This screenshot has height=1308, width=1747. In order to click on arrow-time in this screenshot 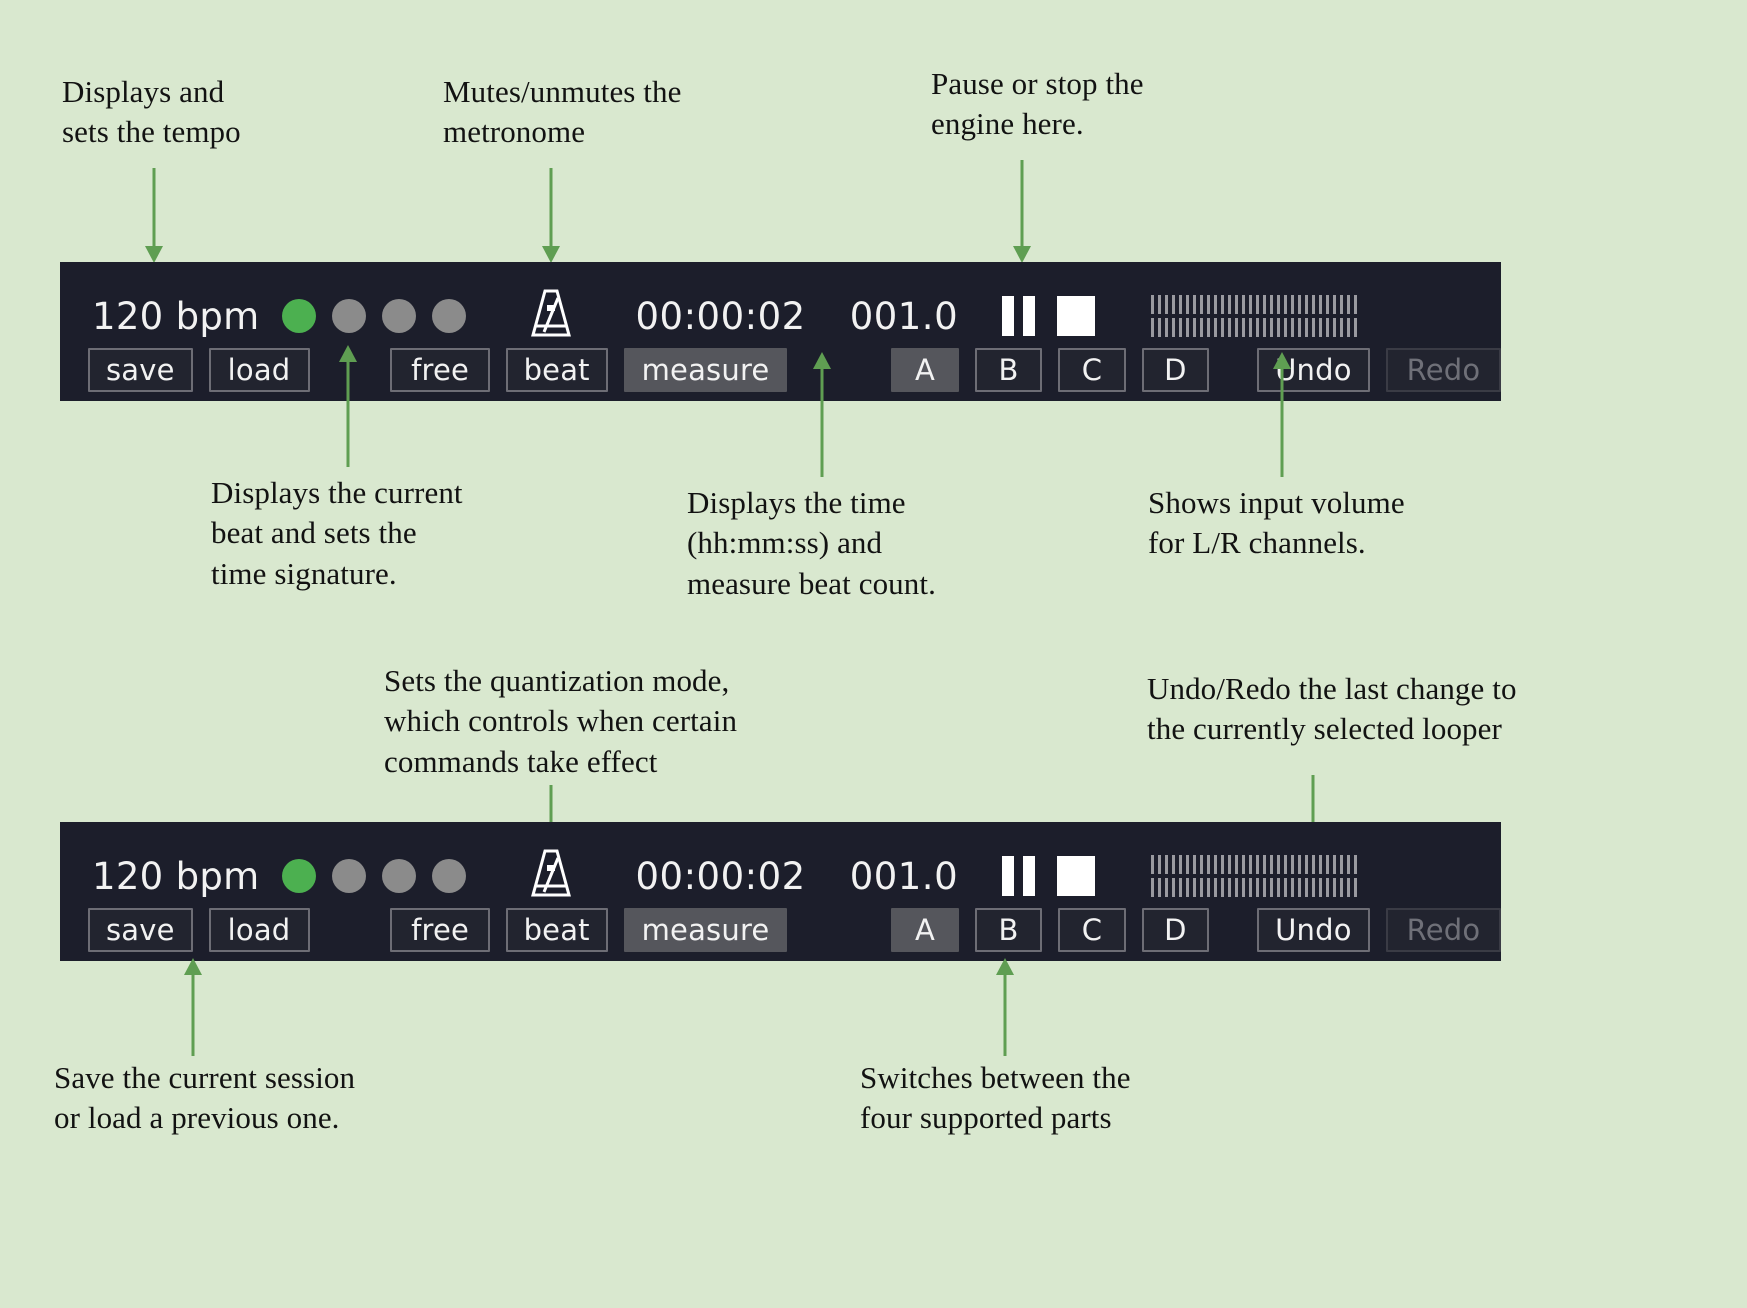, I will do `click(822, 414)`.